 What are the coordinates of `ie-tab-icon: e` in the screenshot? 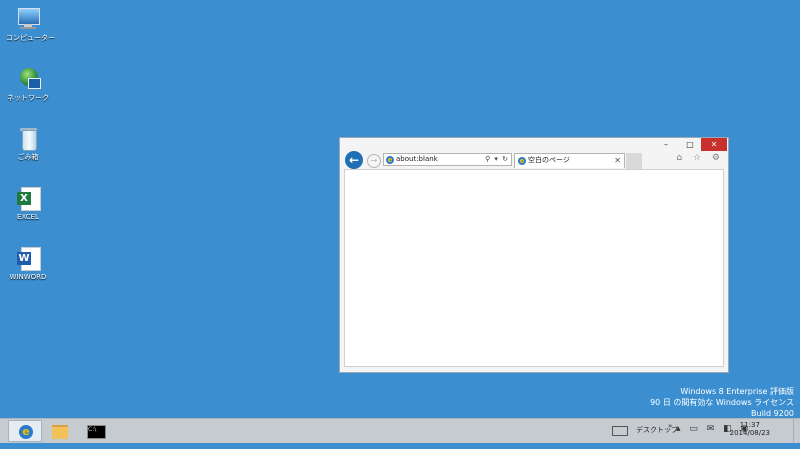 It's located at (522, 161).